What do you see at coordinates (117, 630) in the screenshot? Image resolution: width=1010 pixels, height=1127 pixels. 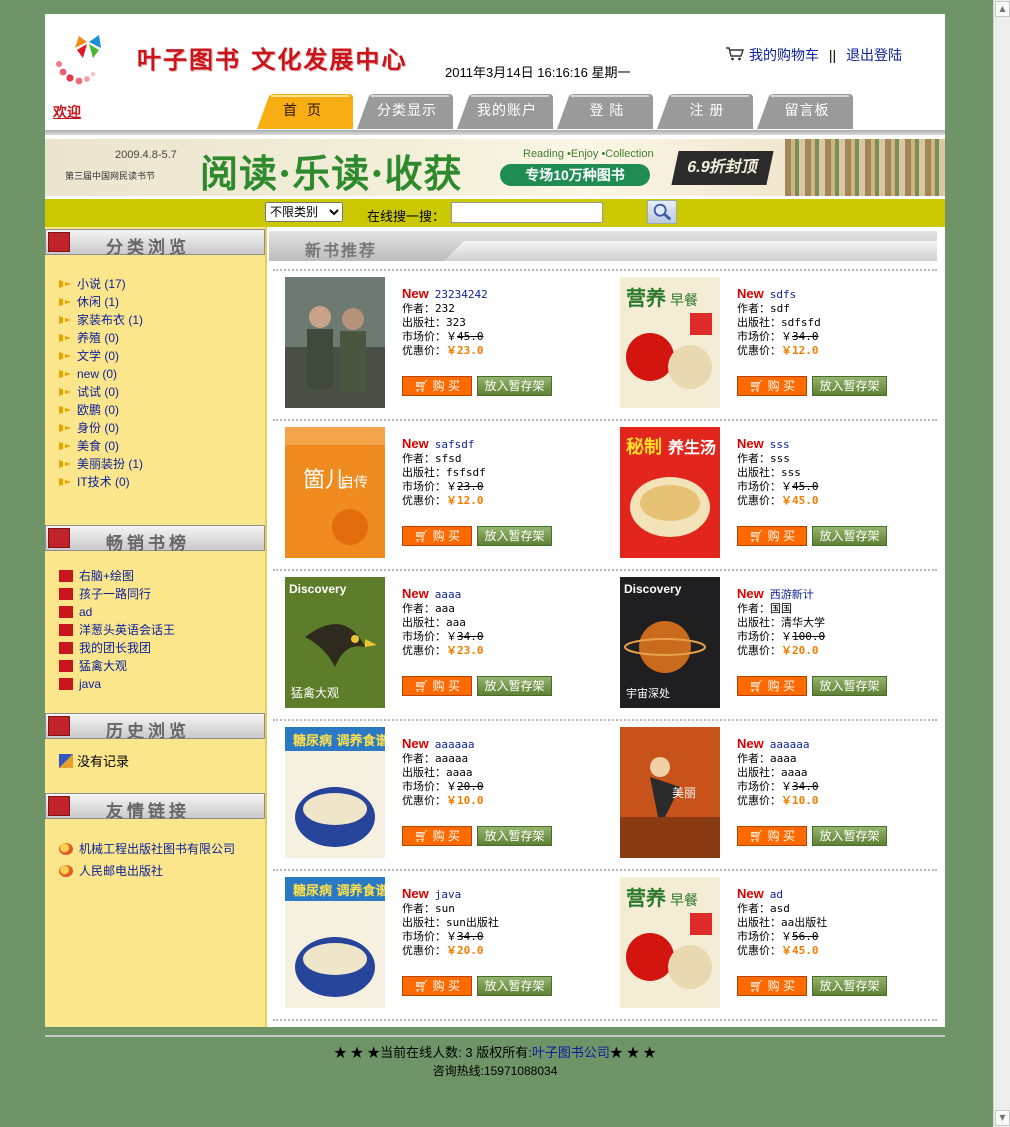 I see `list-item: 洋葱头英语会话王` at bounding box center [117, 630].